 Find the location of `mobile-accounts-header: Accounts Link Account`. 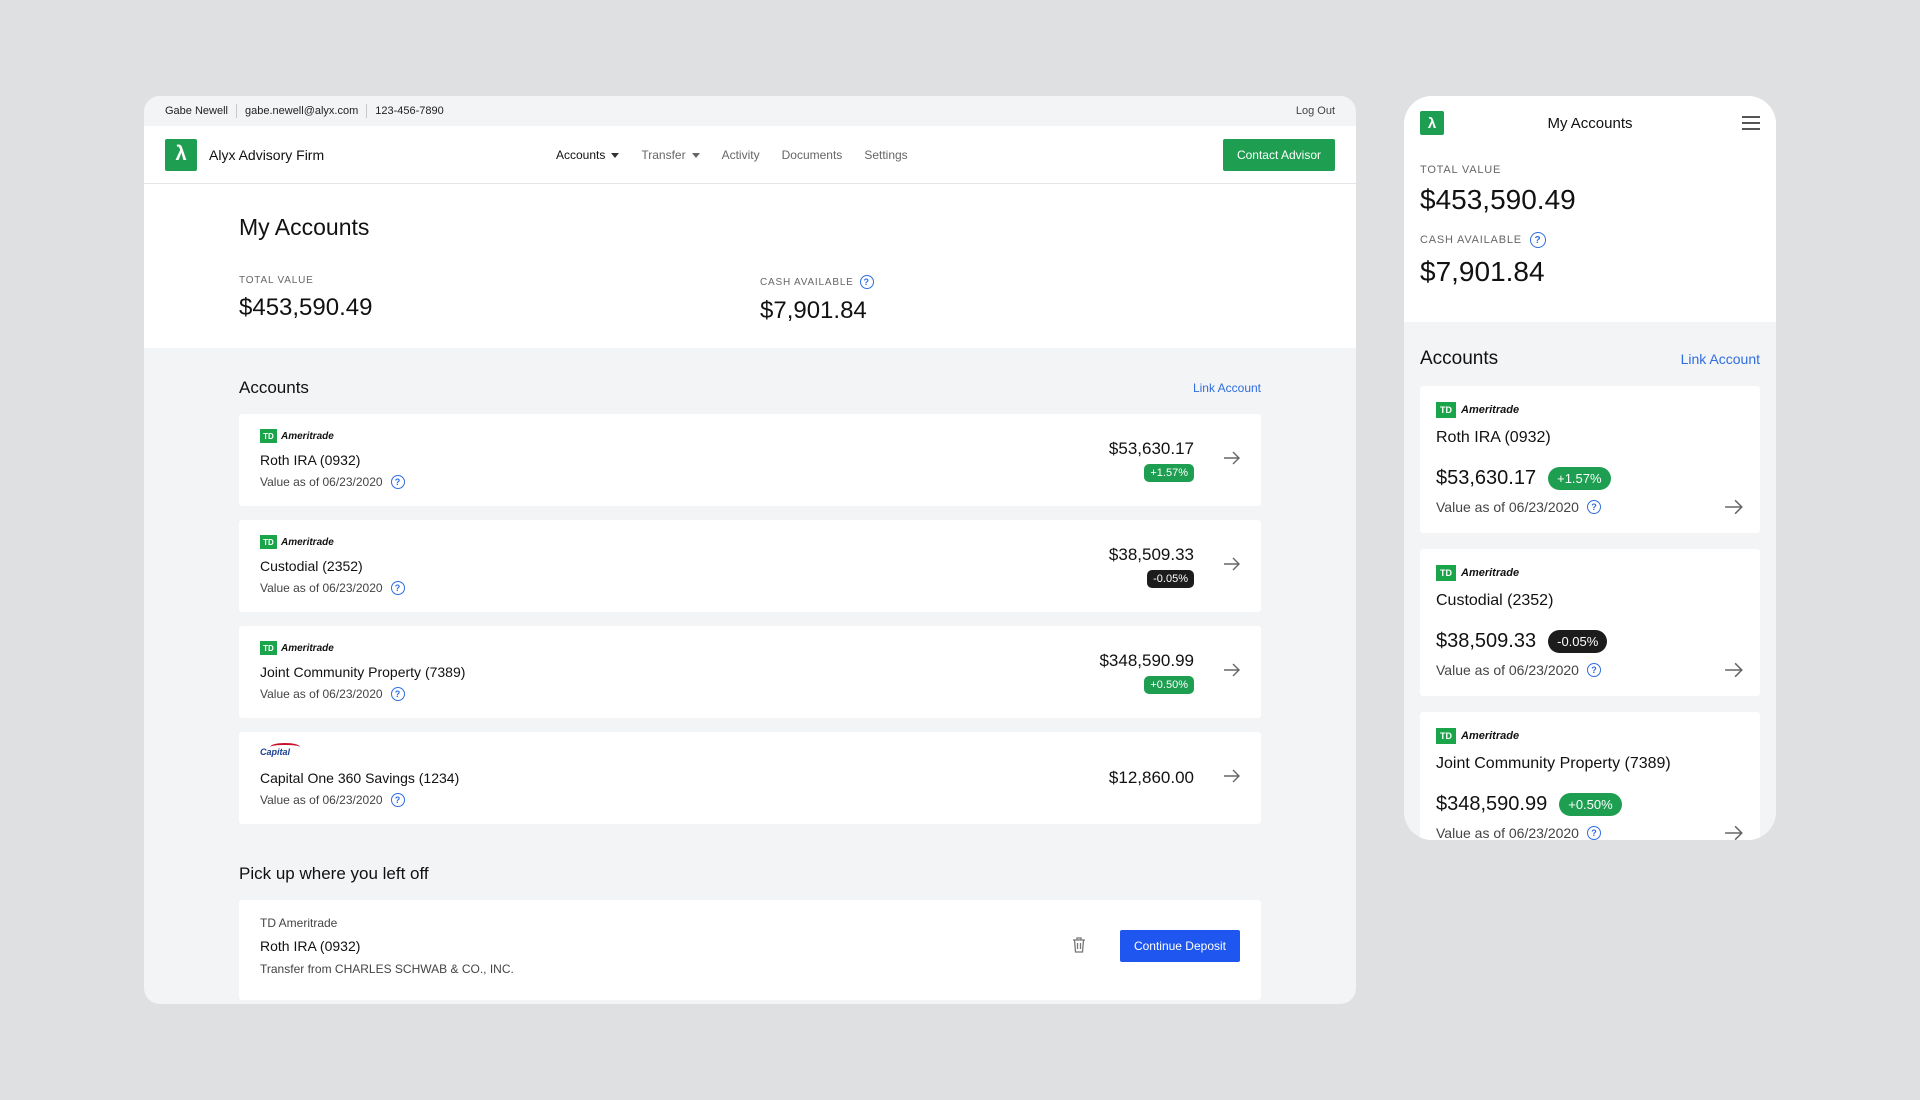

mobile-accounts-header: Accounts Link Account is located at coordinates (1590, 359).